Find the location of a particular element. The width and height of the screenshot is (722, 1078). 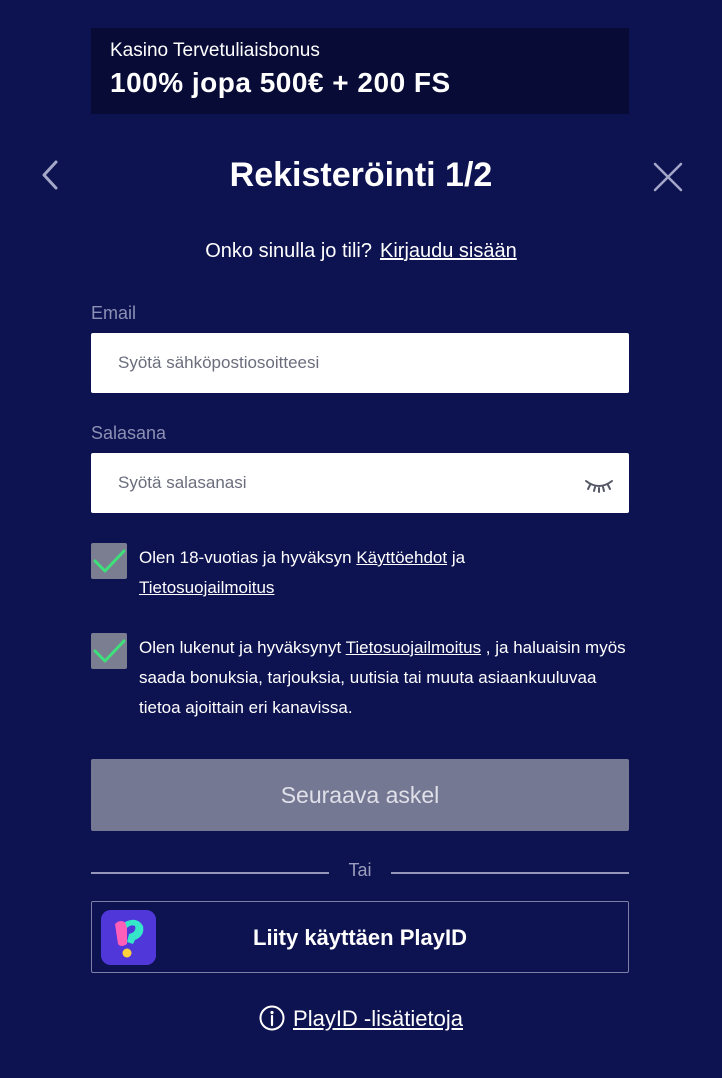

password-placeholder: Syötä salasanasi is located at coordinates (182, 482).